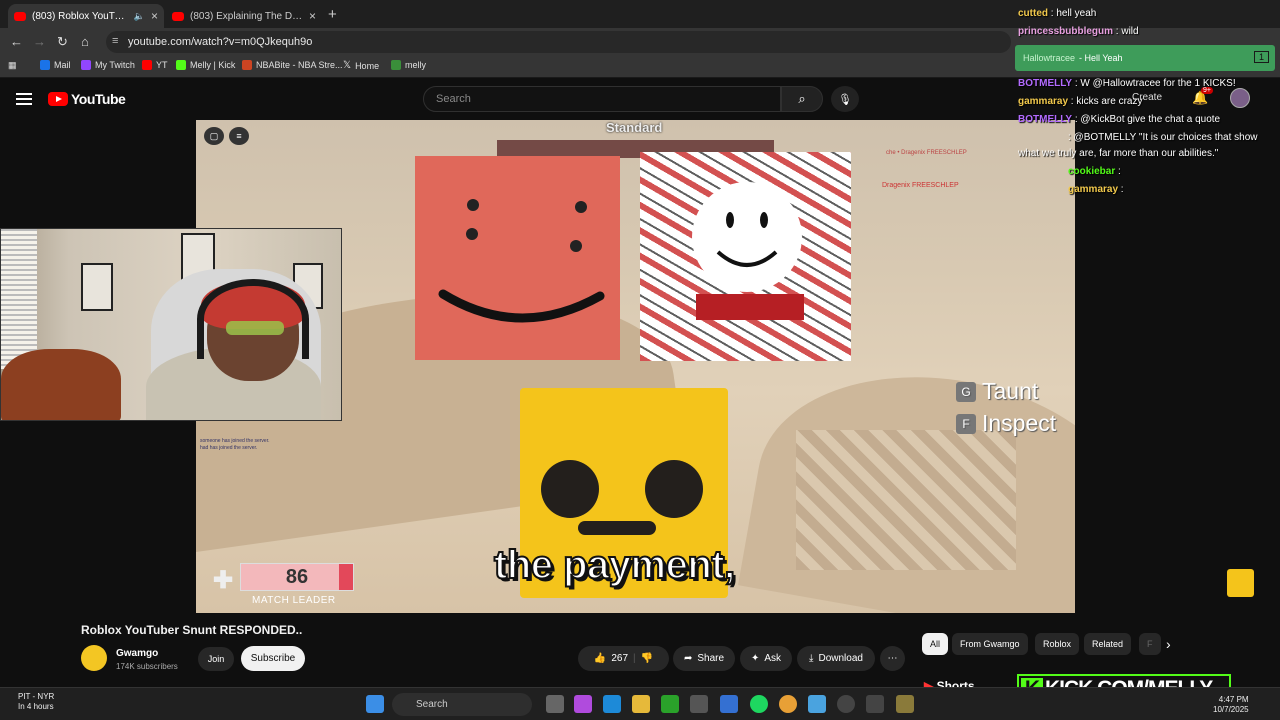  Describe the element at coordinates (115, 41) in the screenshot. I see `site-info-icon: ≡` at that location.